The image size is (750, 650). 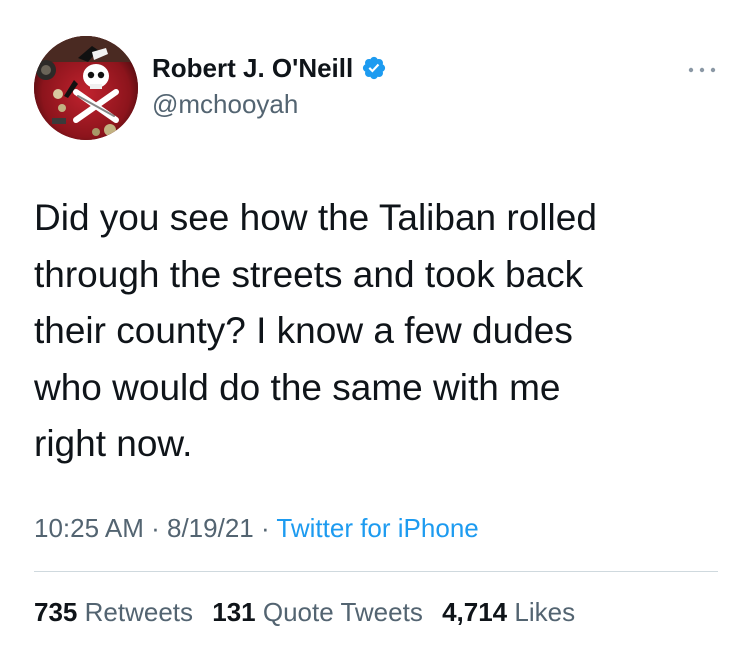 What do you see at coordinates (475, 612) in the screenshot?
I see `likes-count: 4,714` at bounding box center [475, 612].